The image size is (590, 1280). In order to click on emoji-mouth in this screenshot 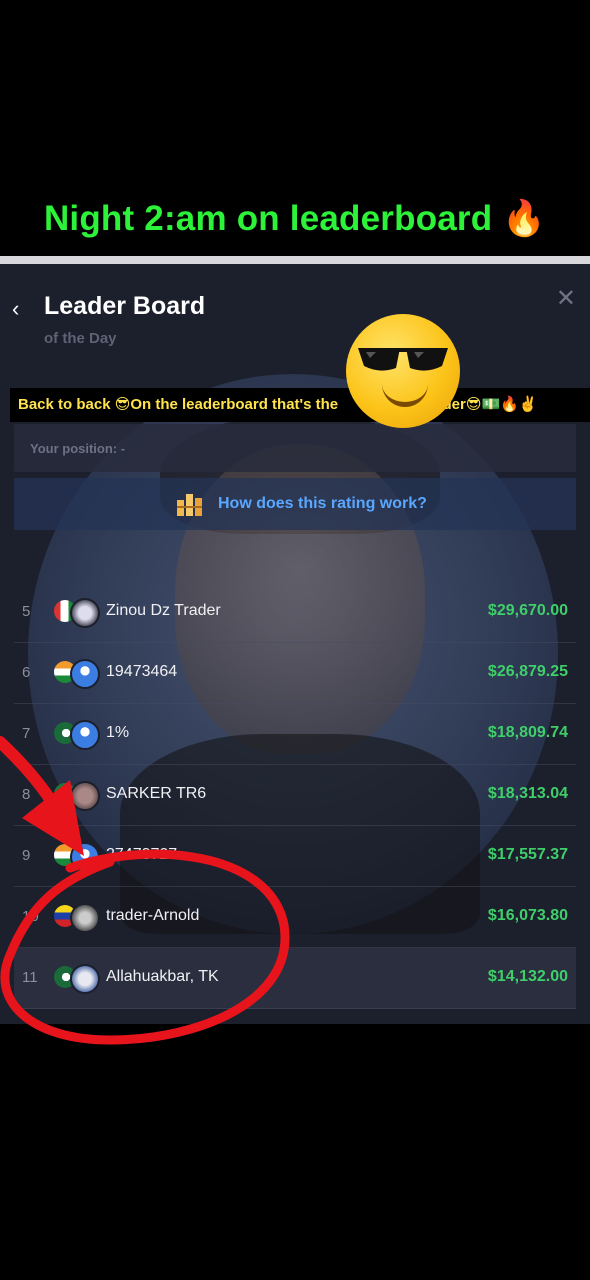, I will do `click(405, 395)`.